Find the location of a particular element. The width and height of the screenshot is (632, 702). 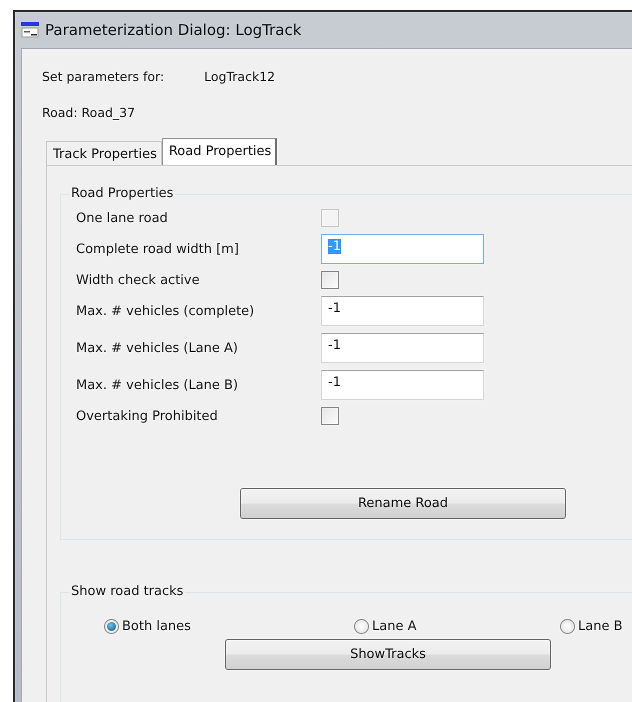

field-label: Overtaking Prohibited is located at coordinates (147, 416).